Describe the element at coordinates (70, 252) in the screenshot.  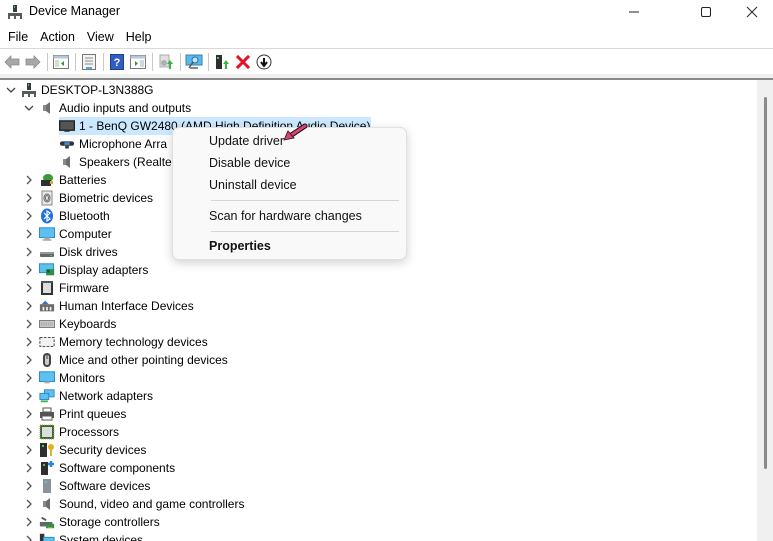
I see `tree-category-disk-drives: Disk drives` at that location.